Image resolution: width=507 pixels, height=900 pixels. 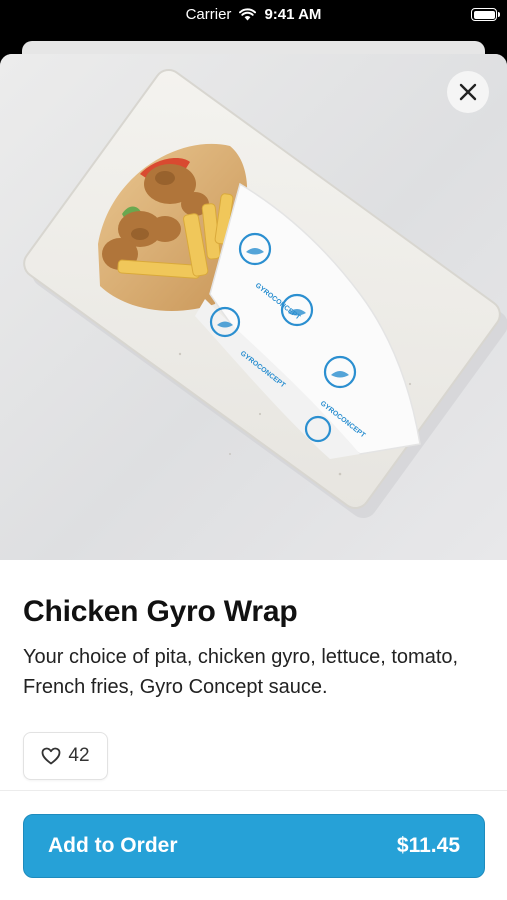 What do you see at coordinates (293, 14) in the screenshot?
I see `status-time: 9:41 AM` at bounding box center [293, 14].